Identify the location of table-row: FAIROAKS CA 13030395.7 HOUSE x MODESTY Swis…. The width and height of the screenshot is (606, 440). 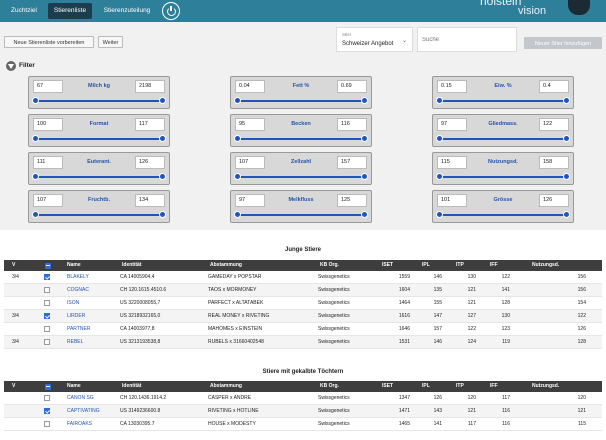
(303, 424).